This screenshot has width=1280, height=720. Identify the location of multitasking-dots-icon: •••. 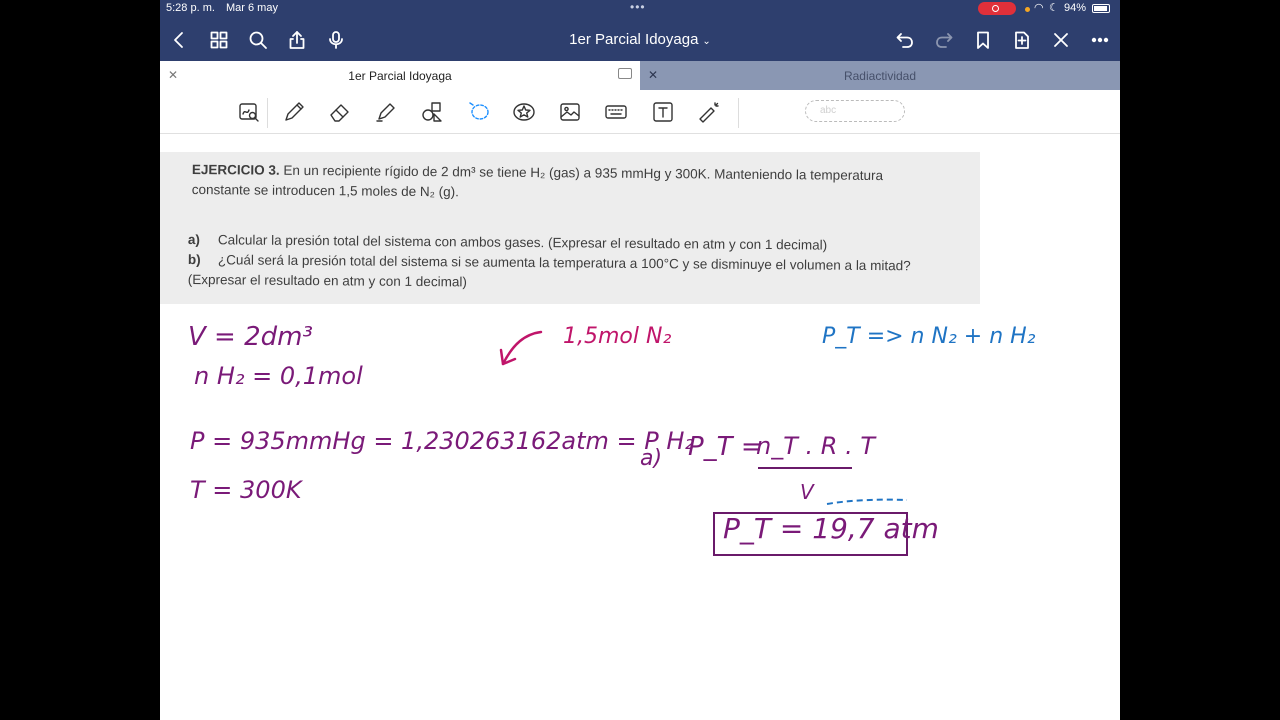
(638, 7).